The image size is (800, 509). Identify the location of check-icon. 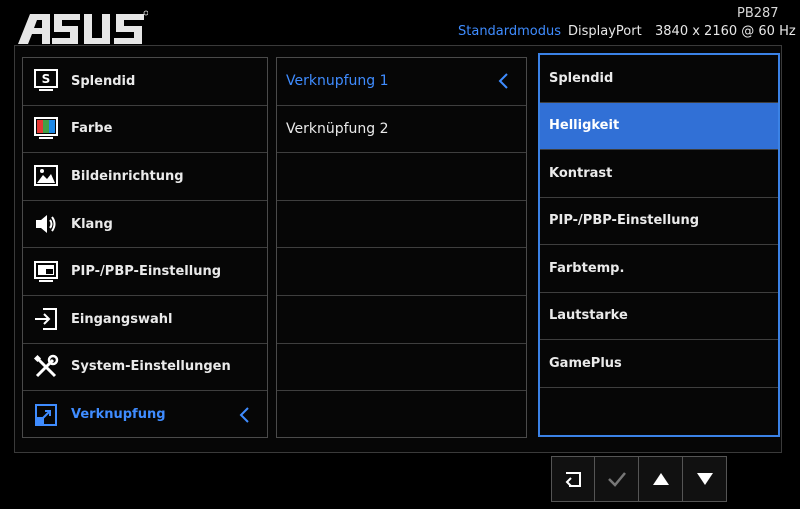
(616, 479).